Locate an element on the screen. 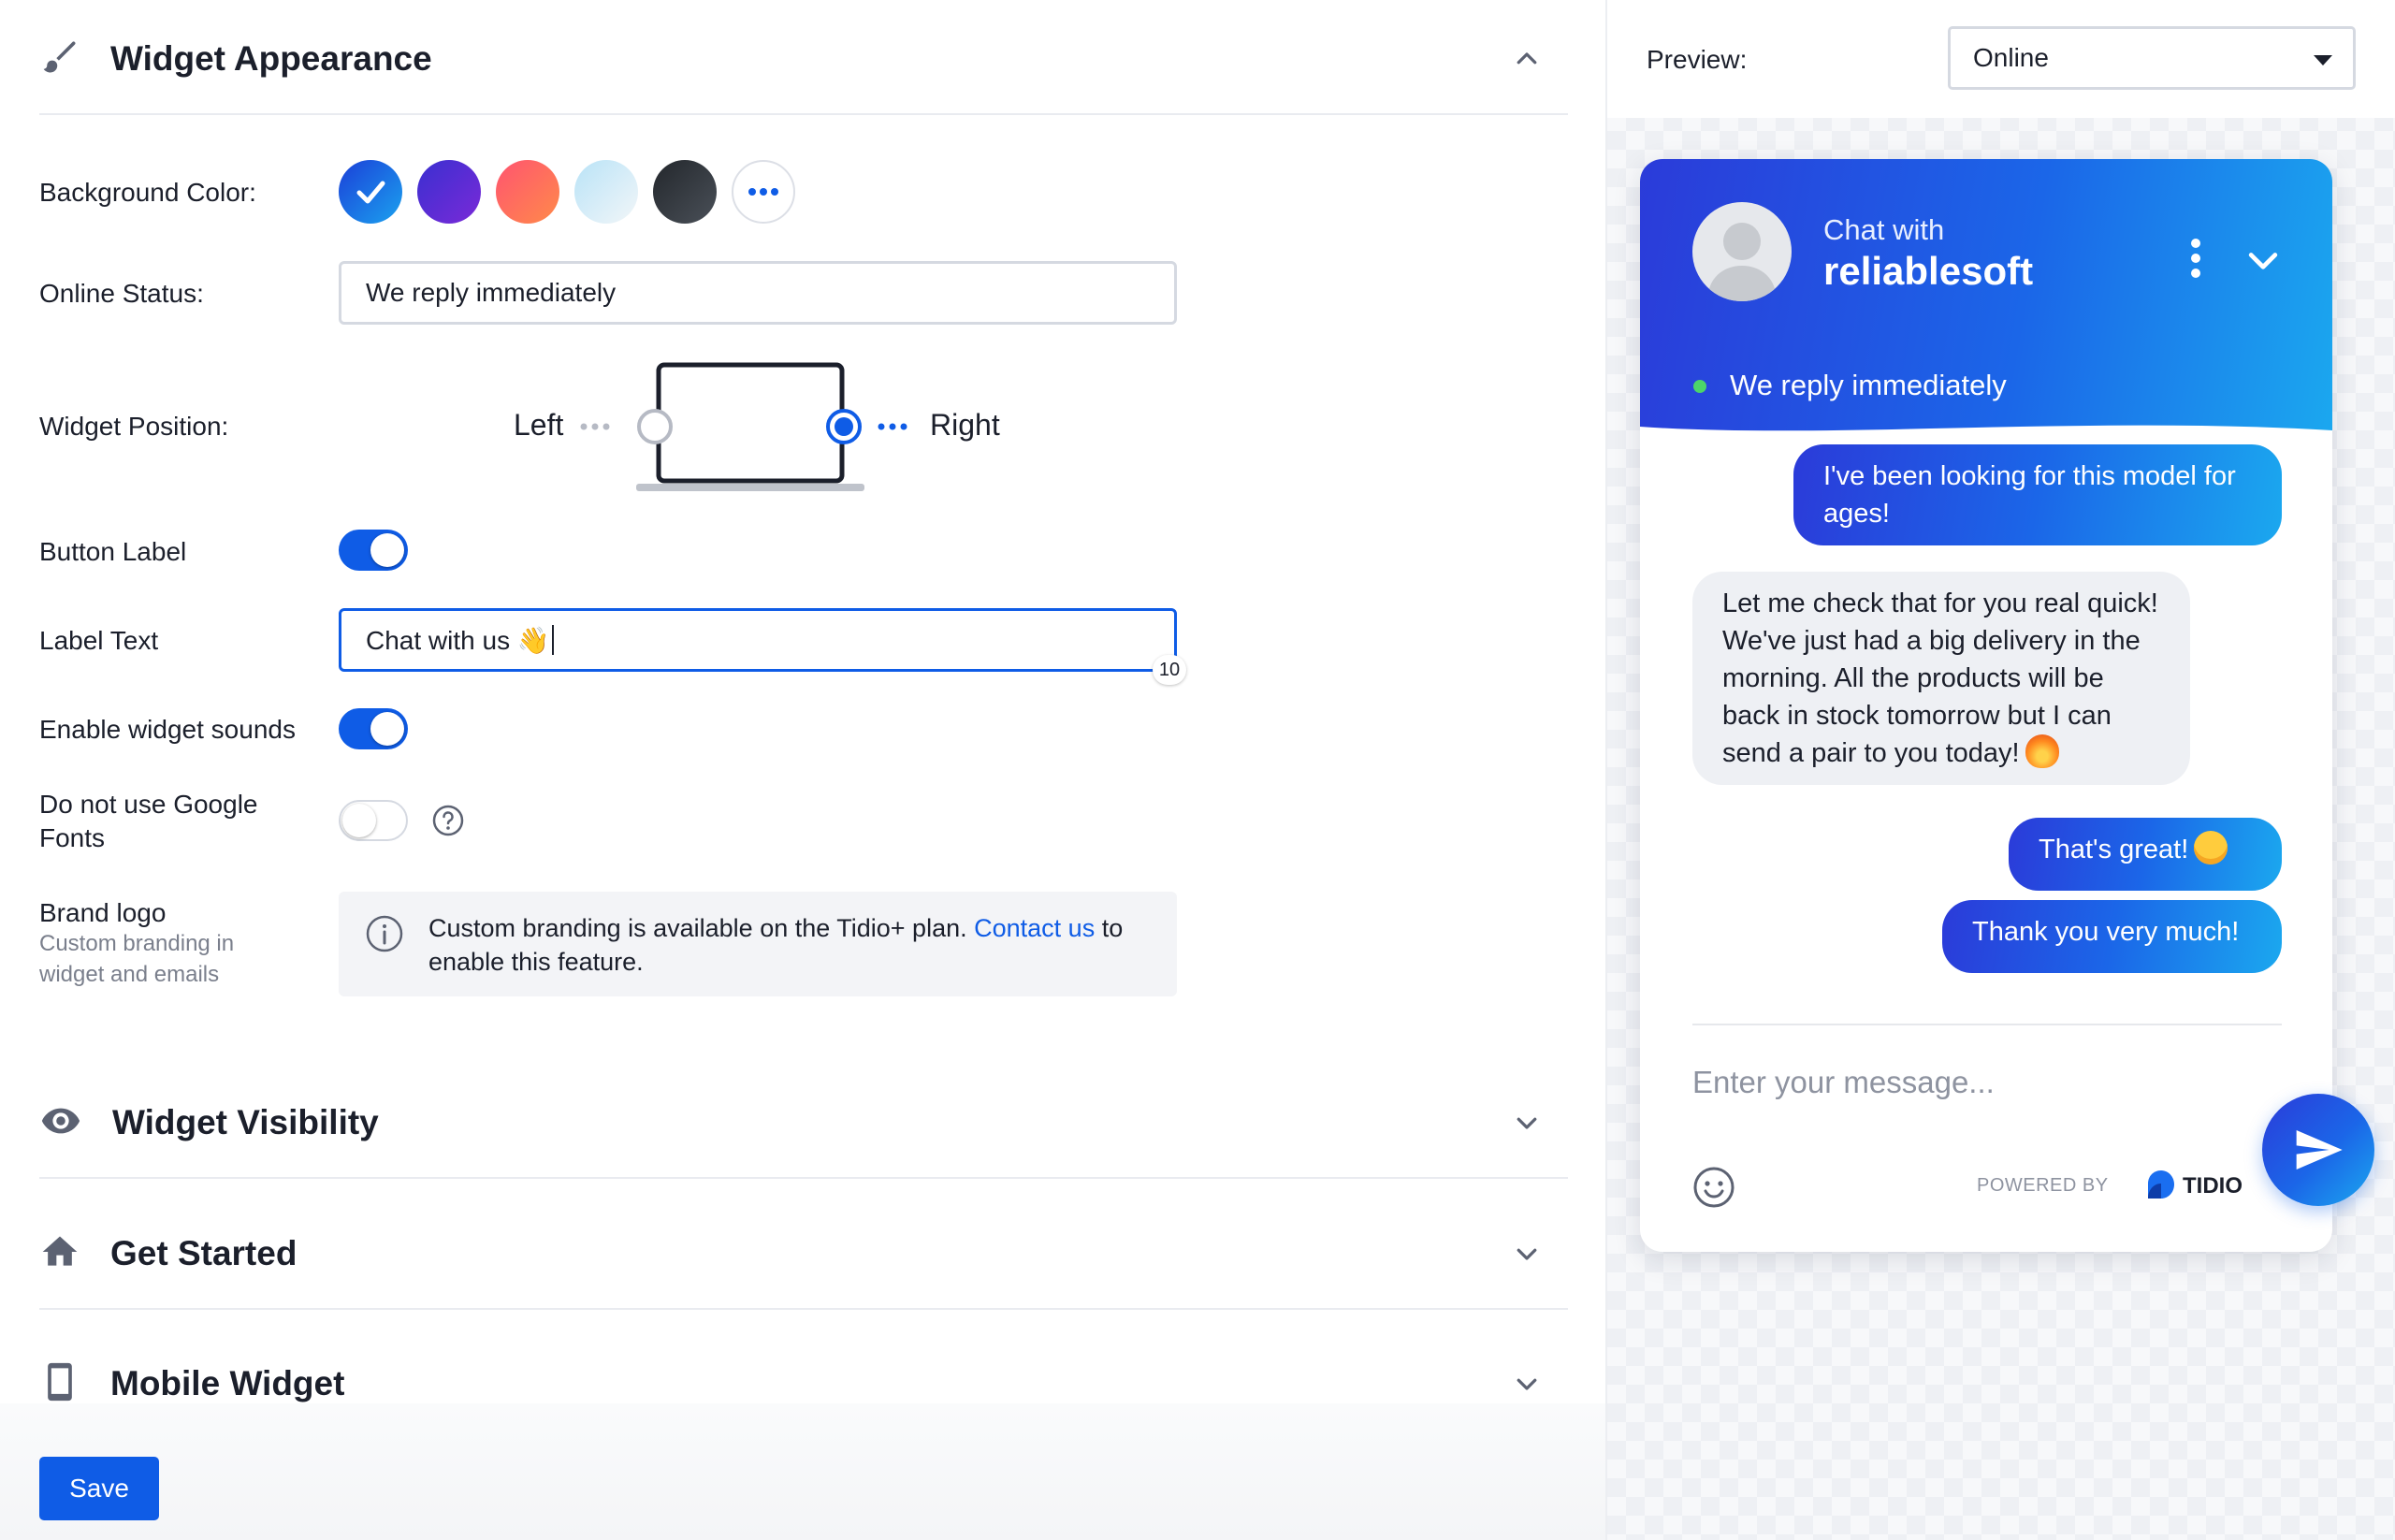 The height and width of the screenshot is (1540, 2395). color-swatch-blue is located at coordinates (370, 192).